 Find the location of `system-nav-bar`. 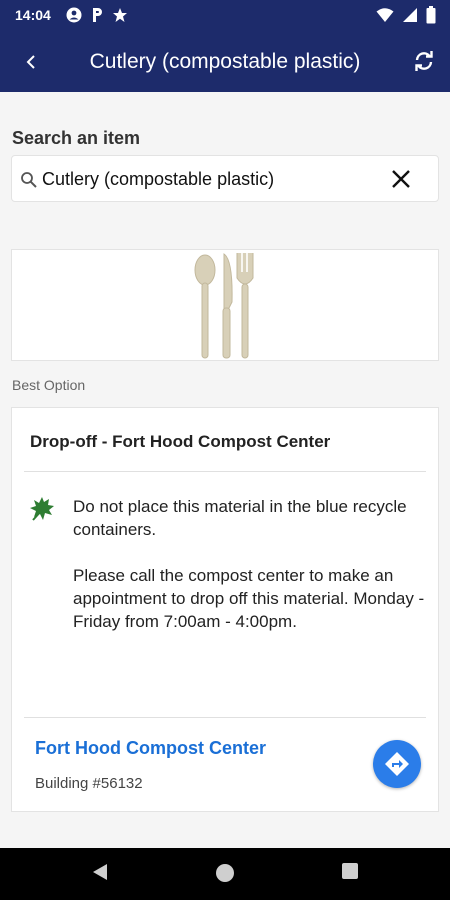

system-nav-bar is located at coordinates (225, 874).